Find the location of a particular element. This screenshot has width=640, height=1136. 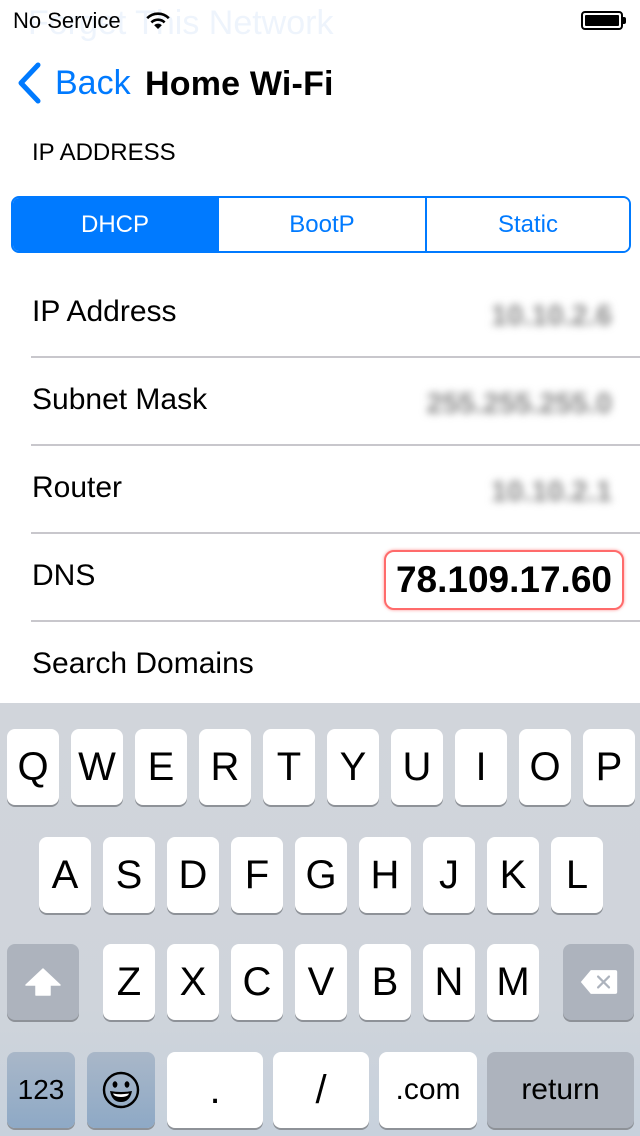

row-subnet-mask: Subnet Mask 255.255.255.0 is located at coordinates (320, 402).